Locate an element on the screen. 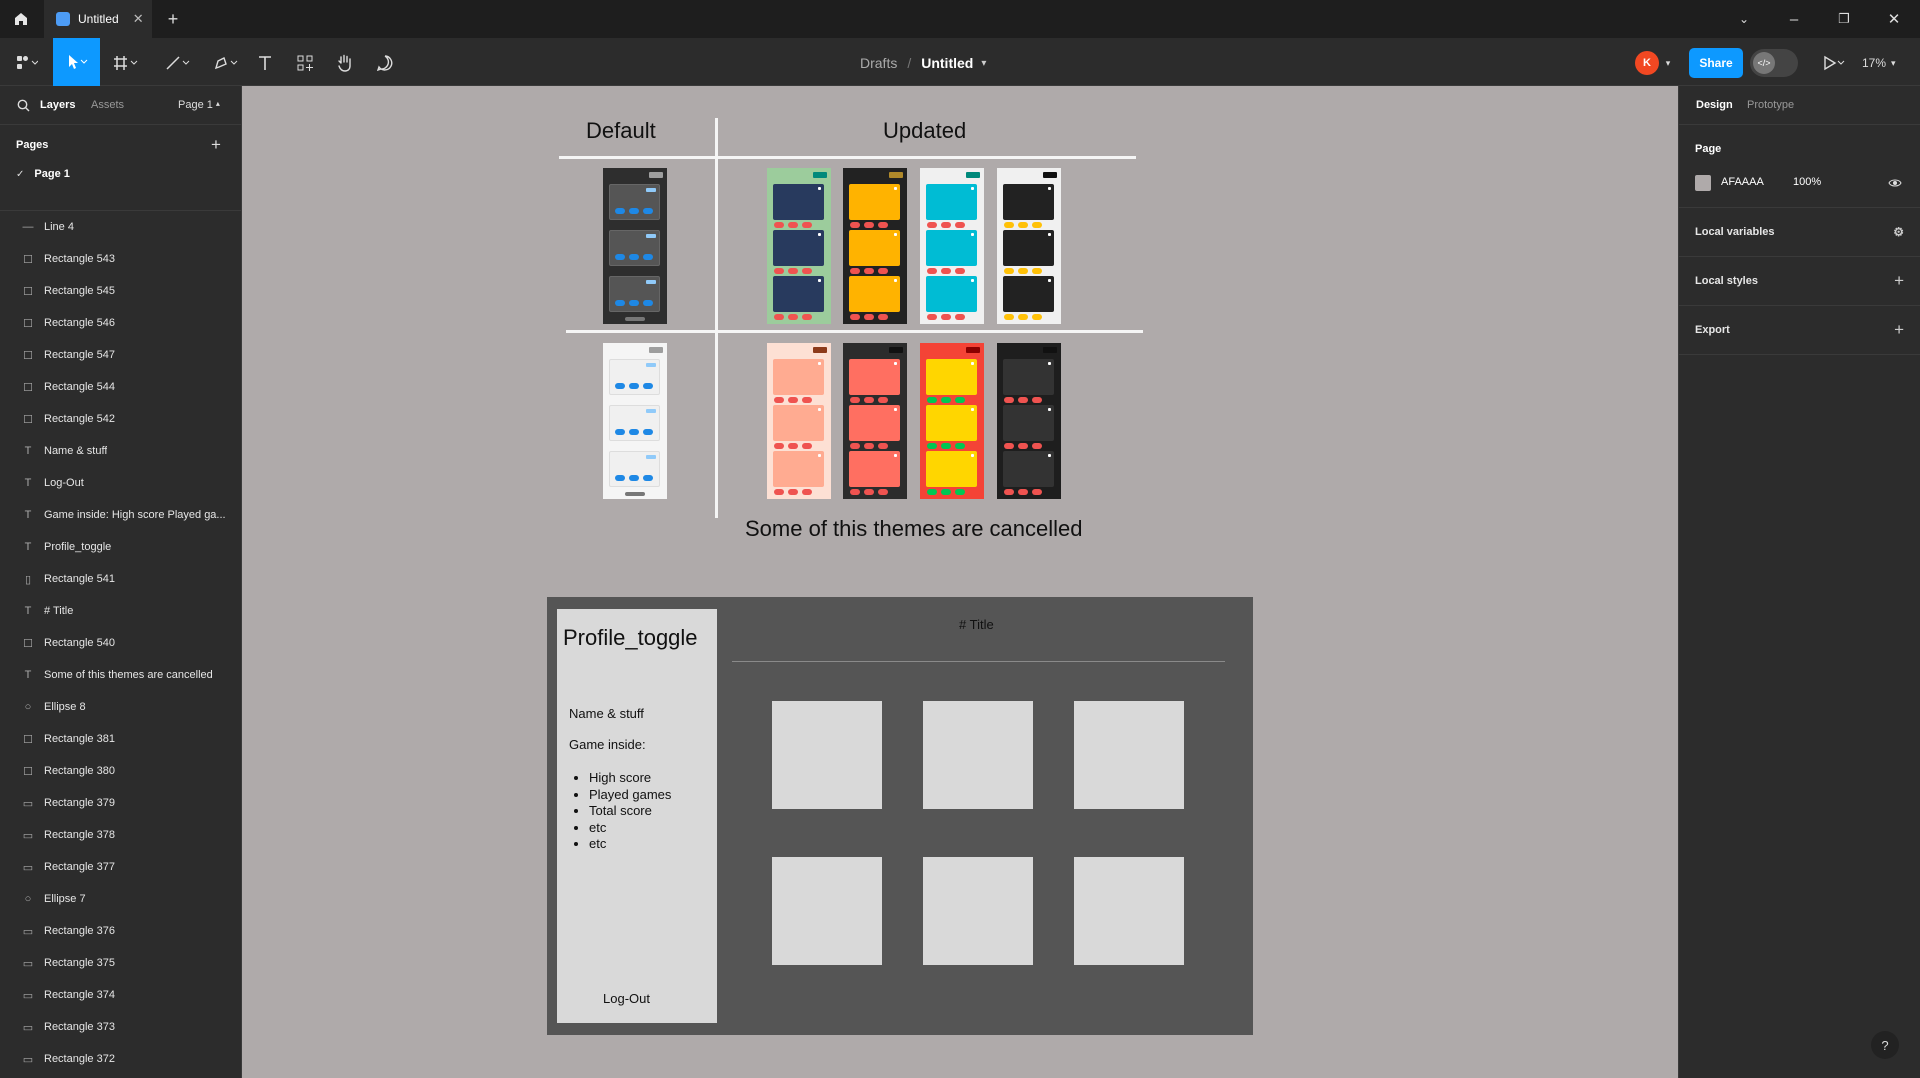 The image size is (1920, 1078). avatar: K is located at coordinates (1647, 63).